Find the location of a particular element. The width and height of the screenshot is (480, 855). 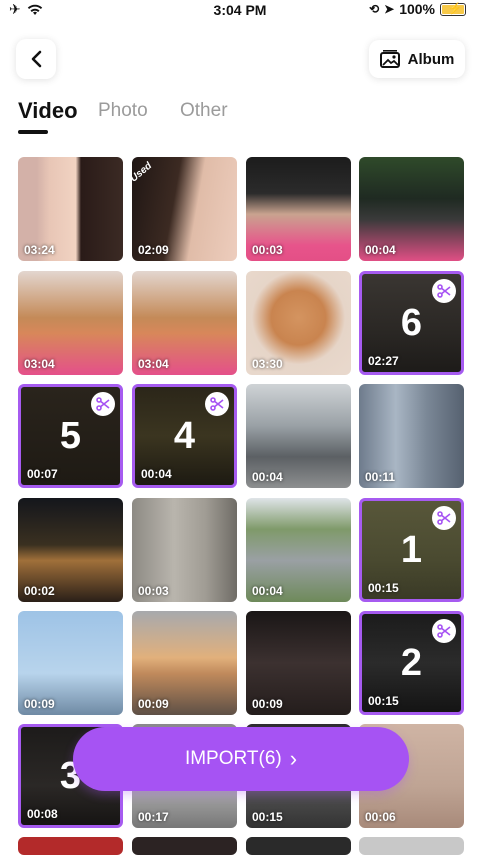

duration-label: 00:17 is located at coordinates (153, 817).